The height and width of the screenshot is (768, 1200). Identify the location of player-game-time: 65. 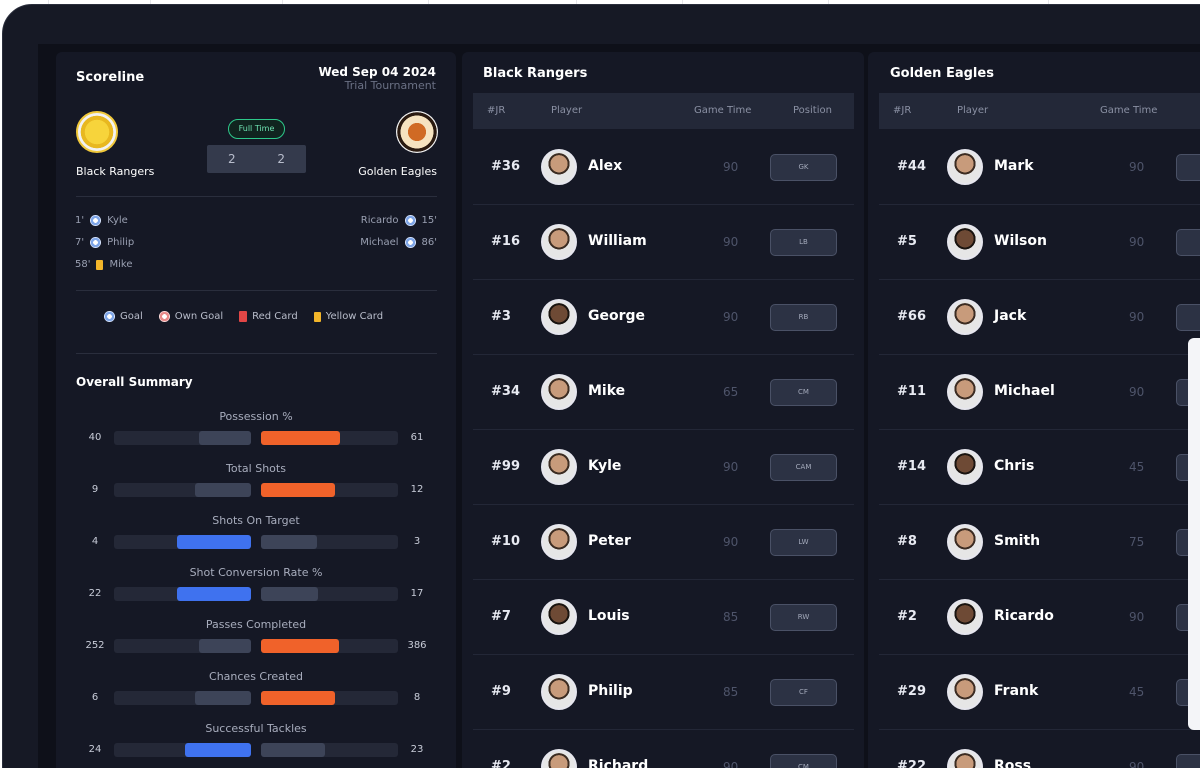
(731, 392).